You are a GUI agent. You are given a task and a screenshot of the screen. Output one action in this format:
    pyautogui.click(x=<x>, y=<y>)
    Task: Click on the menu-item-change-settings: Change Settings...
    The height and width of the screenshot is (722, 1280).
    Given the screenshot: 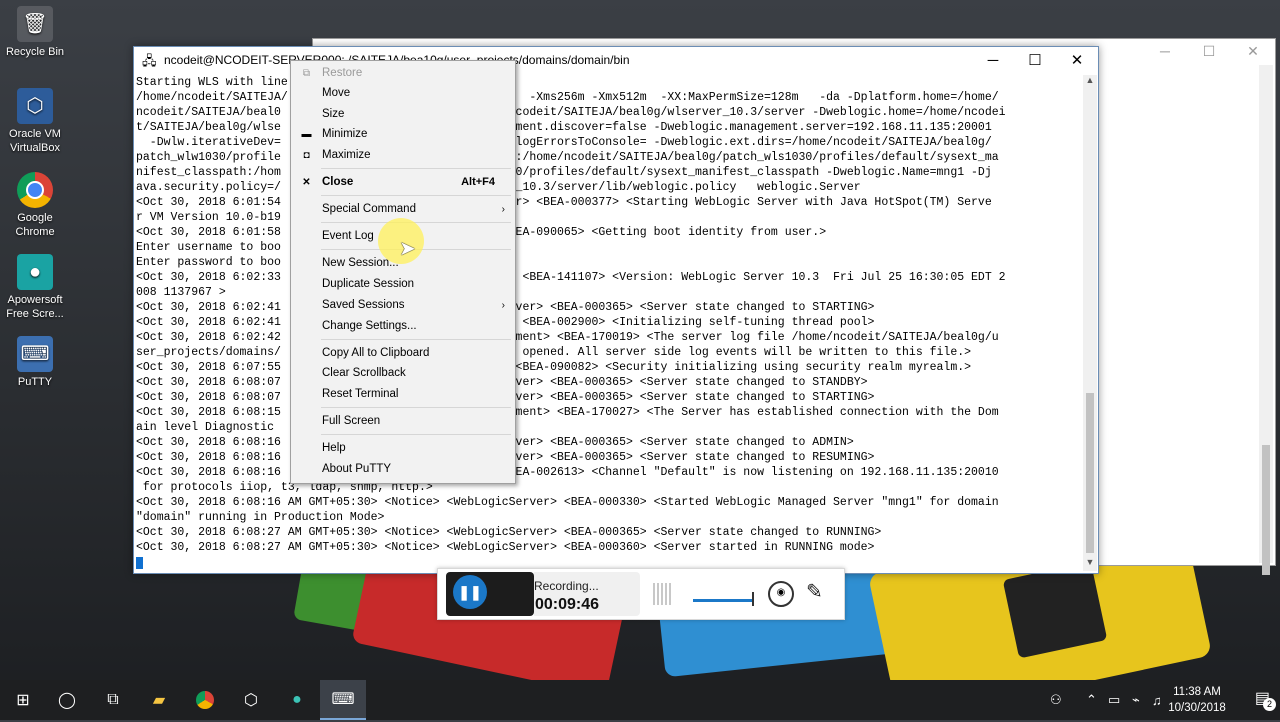 What is the action you would take?
    pyautogui.click(x=403, y=326)
    